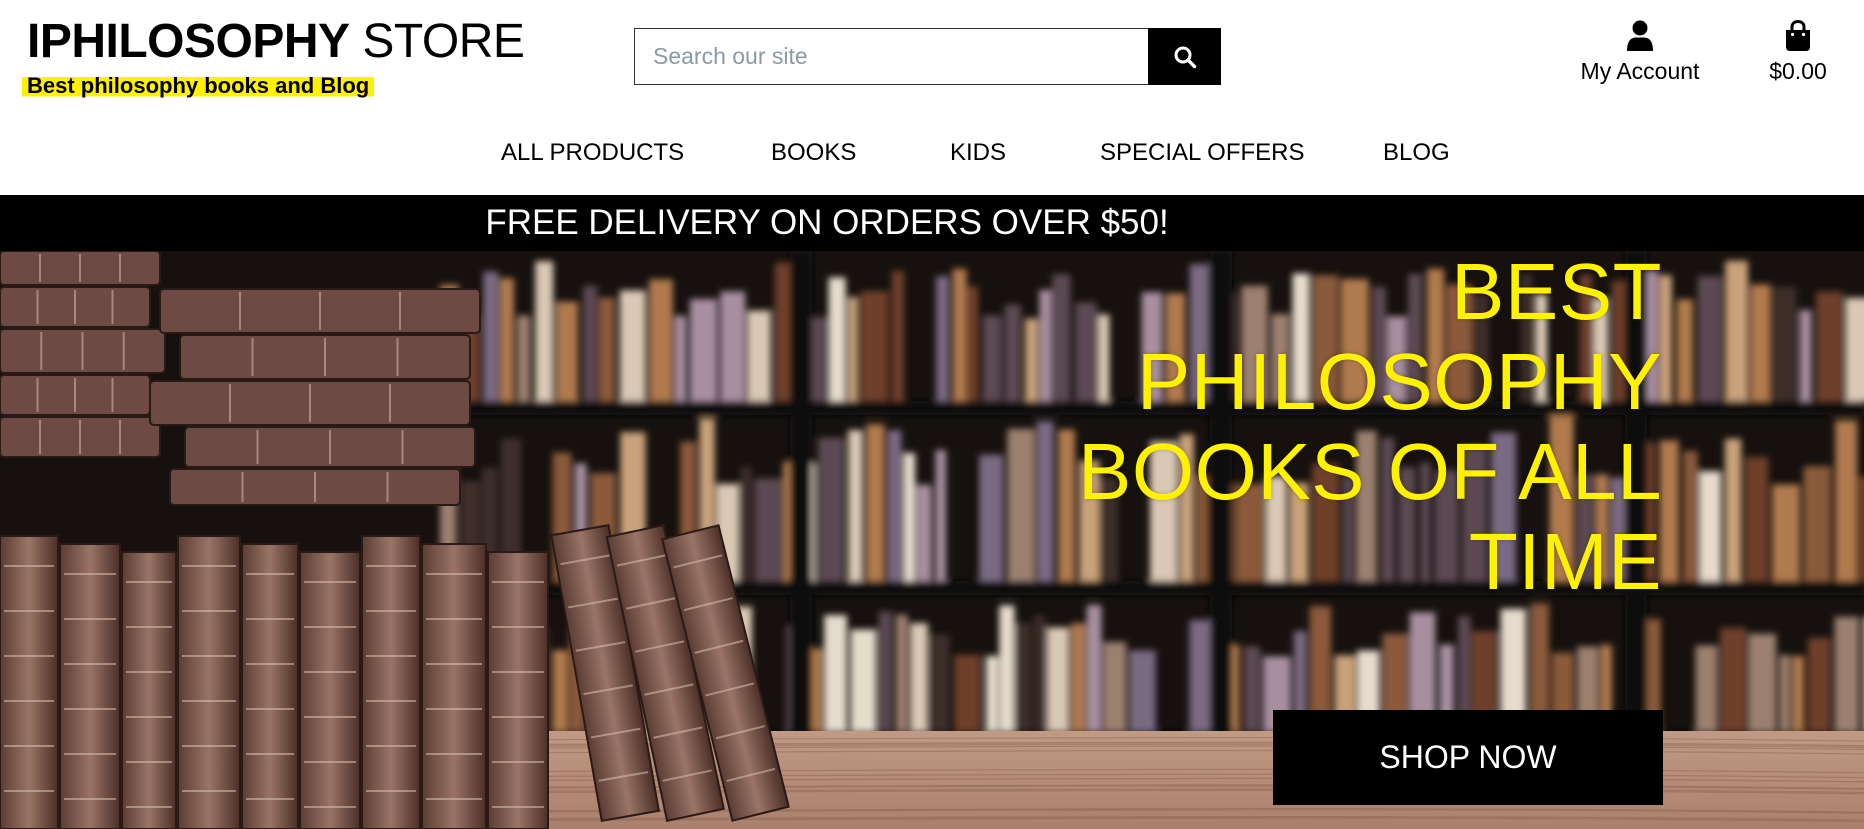 This screenshot has width=1864, height=829. I want to click on search-icon, so click(1185, 57).